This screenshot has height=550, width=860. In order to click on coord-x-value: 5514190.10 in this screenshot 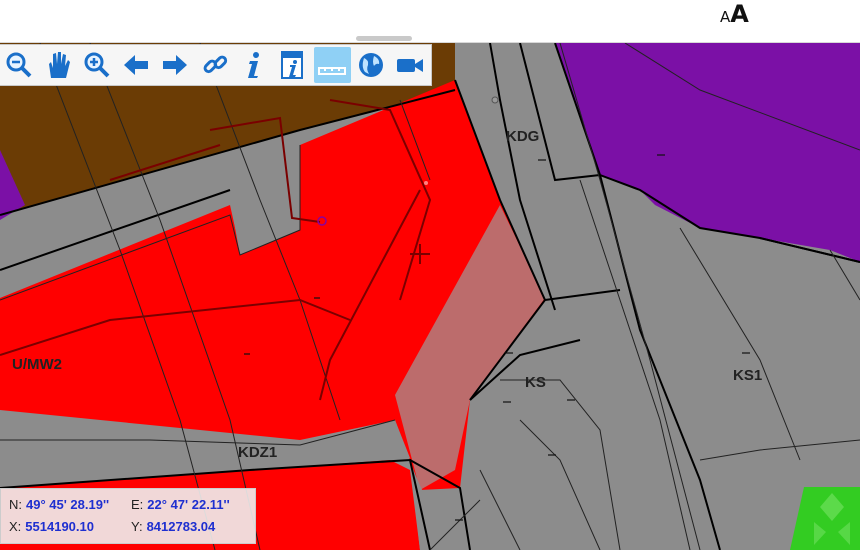, I will do `click(59, 526)`.